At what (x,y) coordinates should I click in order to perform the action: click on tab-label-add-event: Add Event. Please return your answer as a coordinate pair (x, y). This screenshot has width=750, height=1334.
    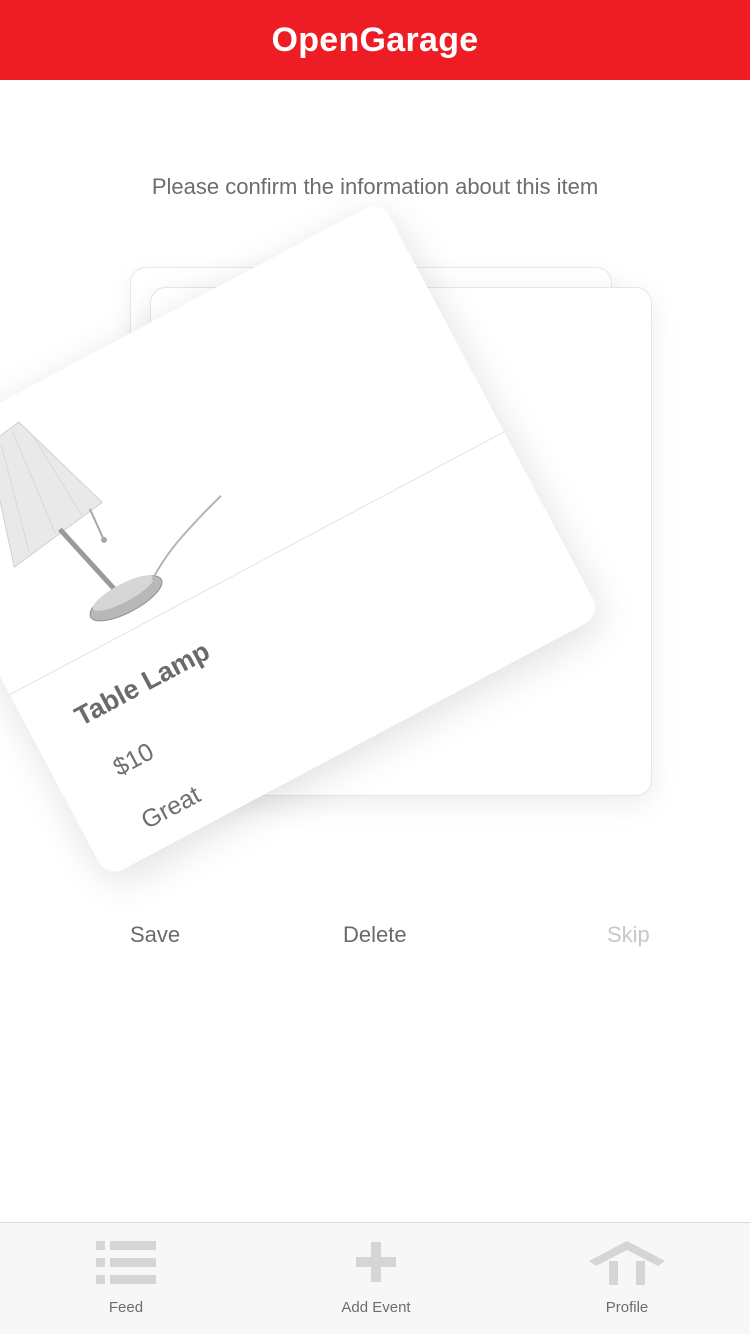
    Looking at the image, I should click on (376, 1307).